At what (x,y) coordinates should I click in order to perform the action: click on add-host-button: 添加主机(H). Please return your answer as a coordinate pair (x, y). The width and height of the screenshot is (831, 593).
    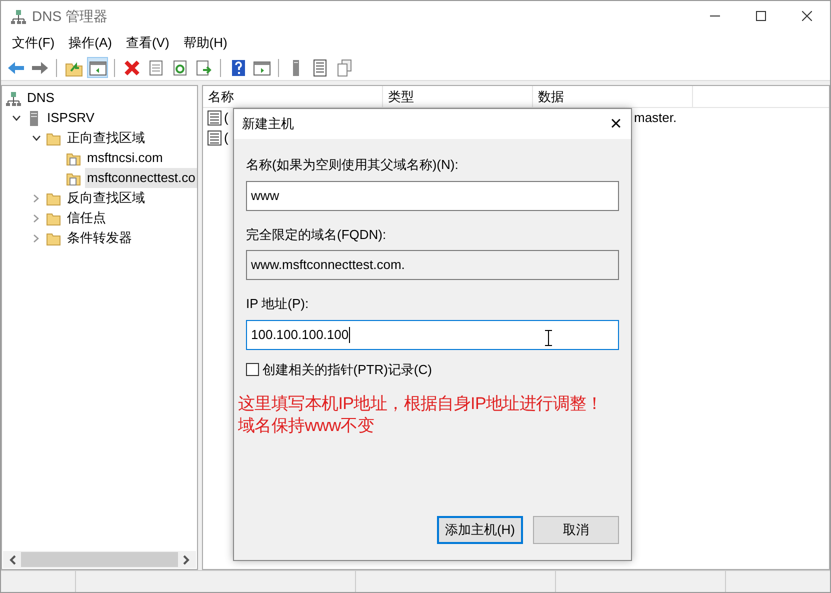
    Looking at the image, I should click on (480, 530).